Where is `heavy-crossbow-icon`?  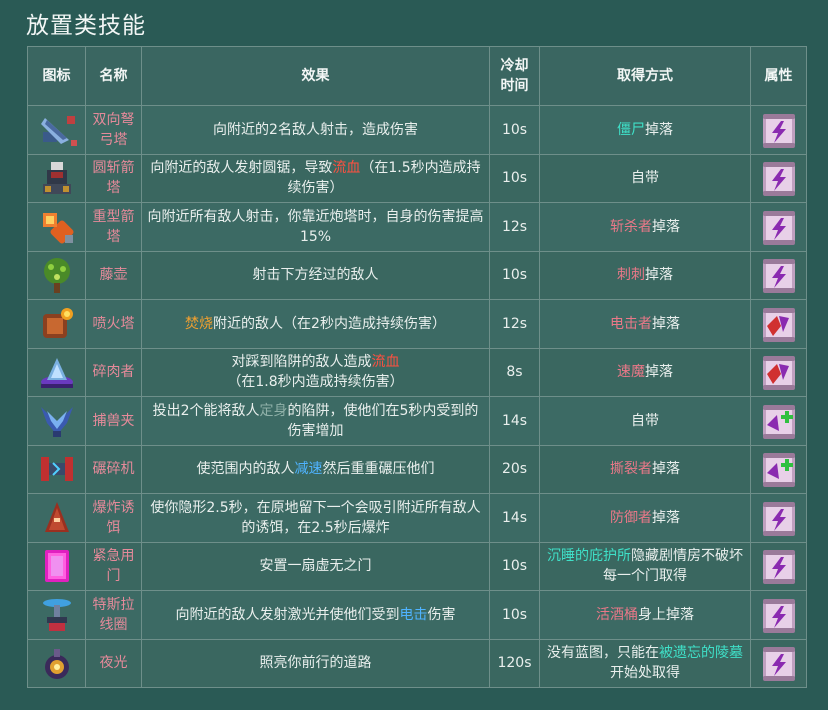 heavy-crossbow-icon is located at coordinates (56, 227).